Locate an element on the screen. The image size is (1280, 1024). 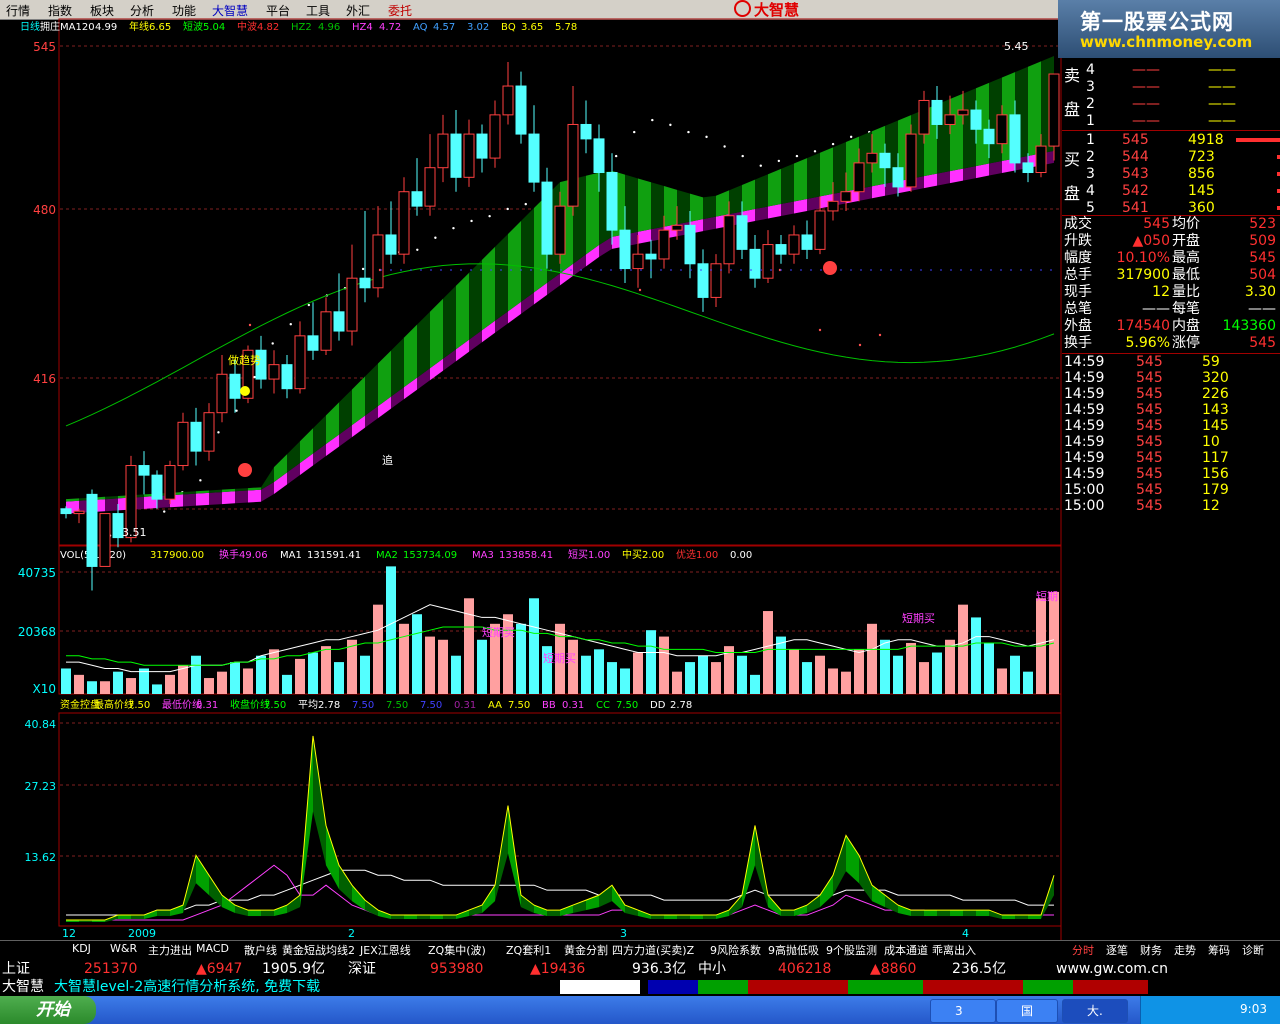
date-label: 3 is located at coordinates (623, 933).